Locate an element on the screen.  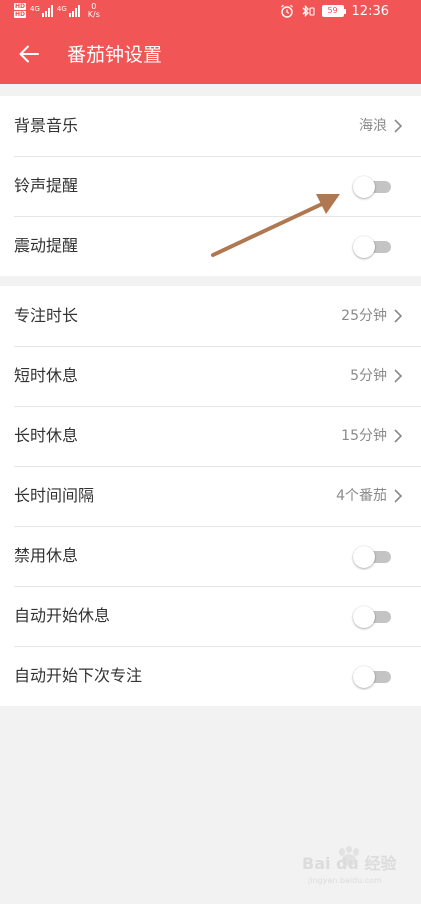
disable-break-toggle is located at coordinates (372, 557).